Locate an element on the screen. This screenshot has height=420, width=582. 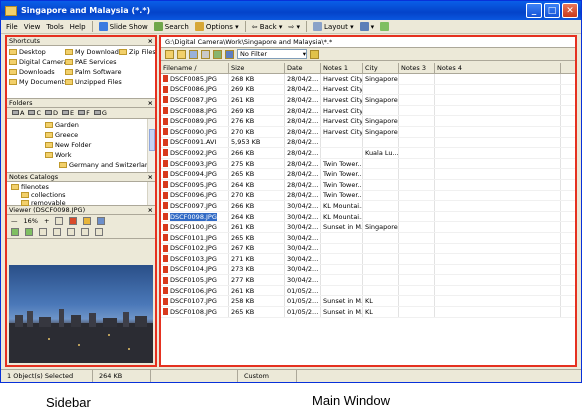
magnifier-icon is located at coordinates (43, 232).